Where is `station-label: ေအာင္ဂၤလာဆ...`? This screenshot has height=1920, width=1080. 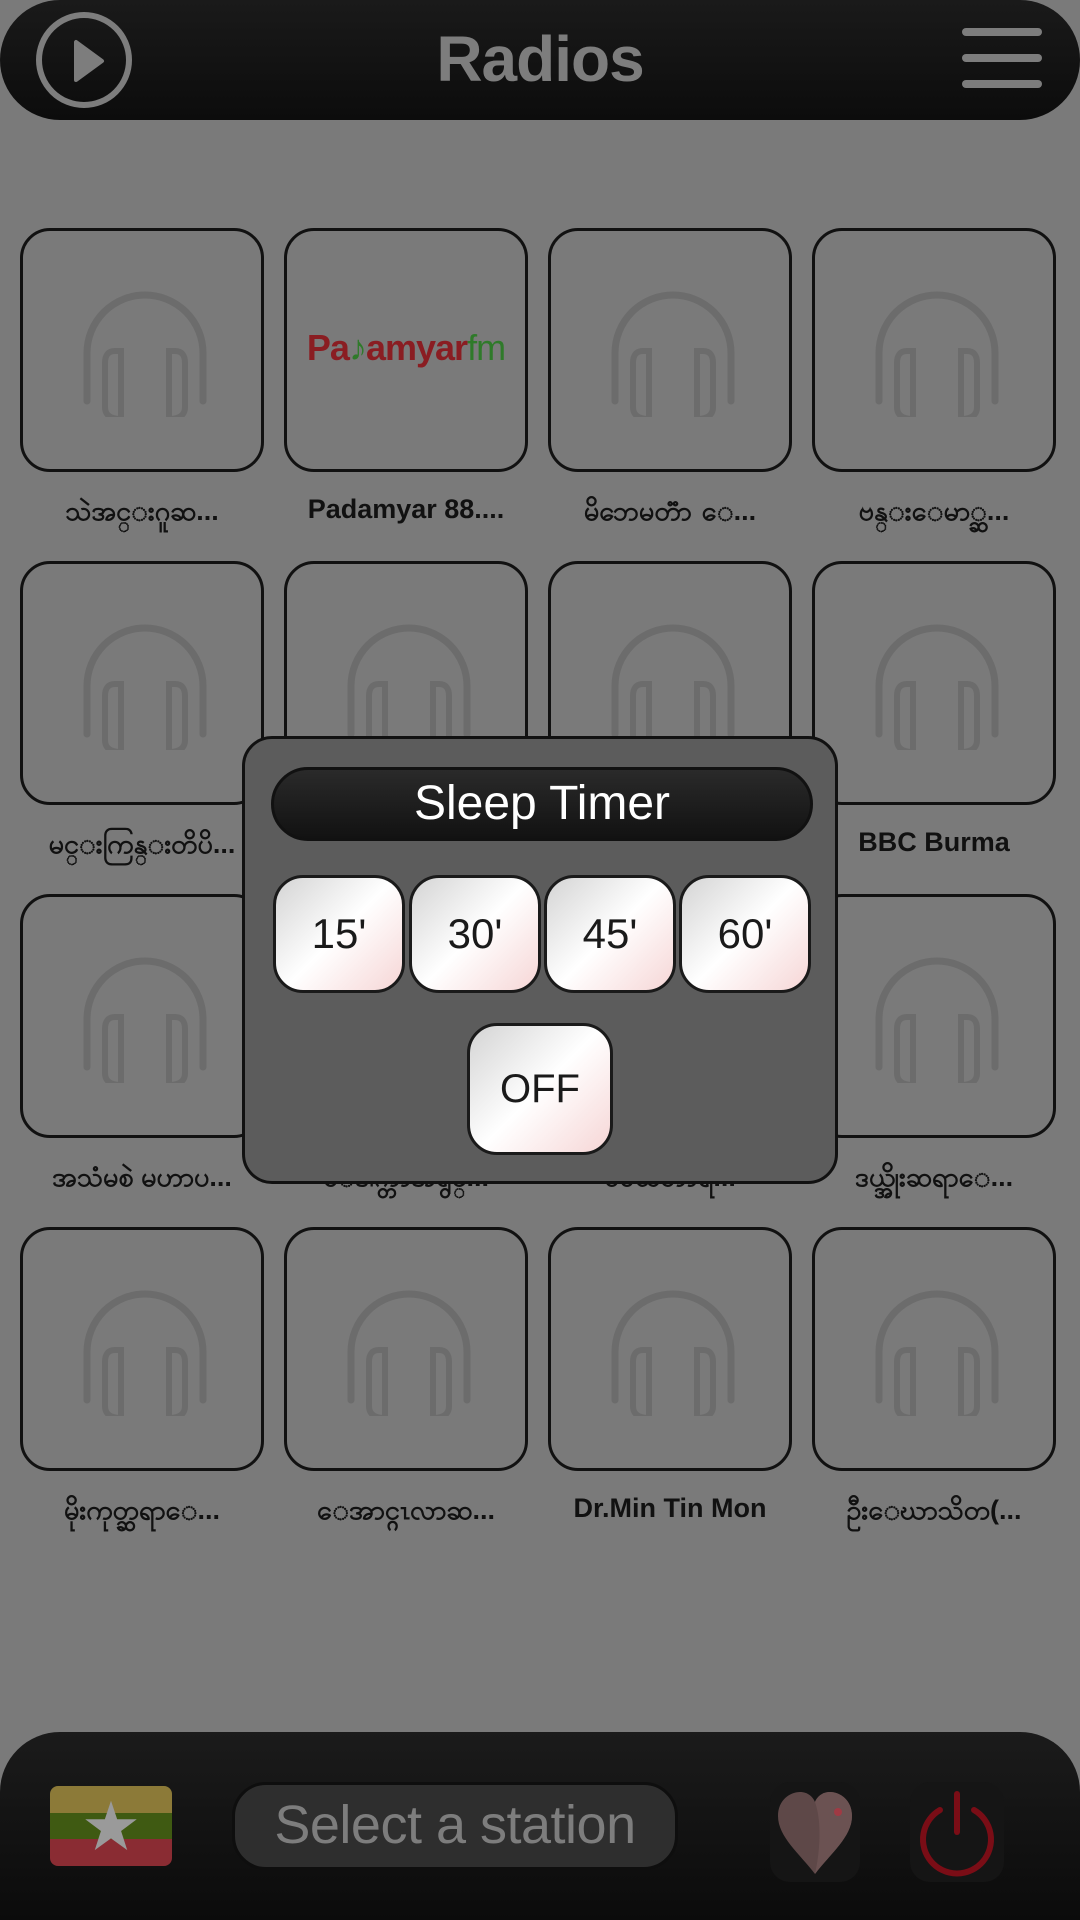
station-label: ေအာင္ဂၤလာဆ... is located at coordinates (406, 1510).